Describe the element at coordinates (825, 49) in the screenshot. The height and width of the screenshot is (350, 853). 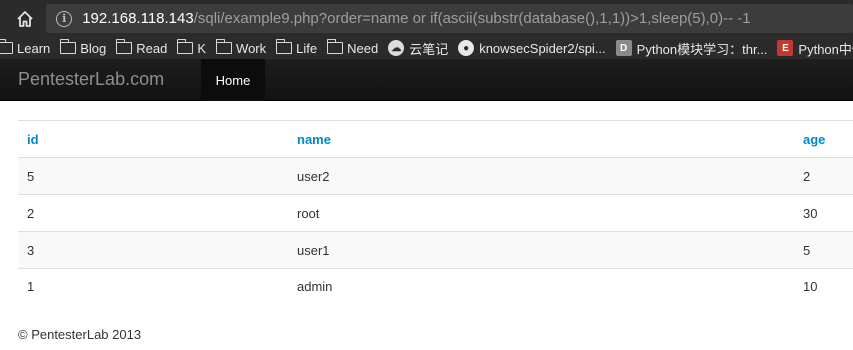
I see `bookmark-label: Python中使用` at that location.